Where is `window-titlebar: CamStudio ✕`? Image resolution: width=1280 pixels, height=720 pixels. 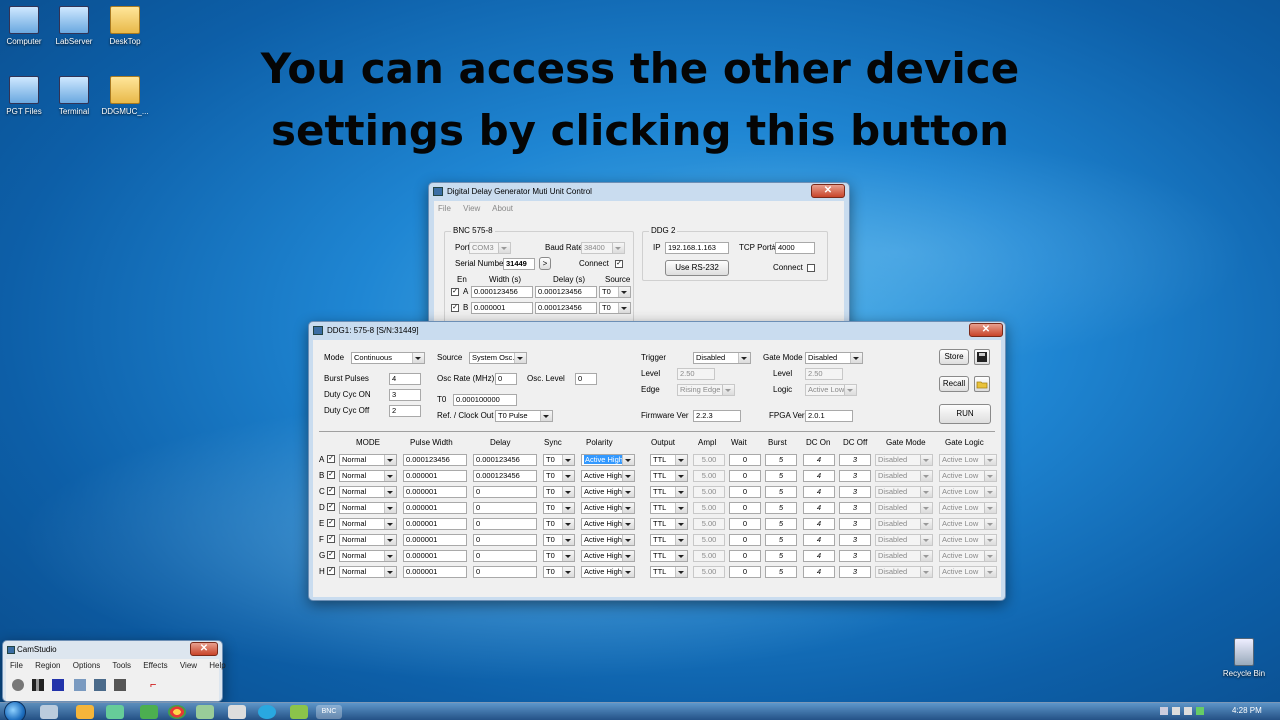
window-titlebar: CamStudio ✕ is located at coordinates (112, 650).